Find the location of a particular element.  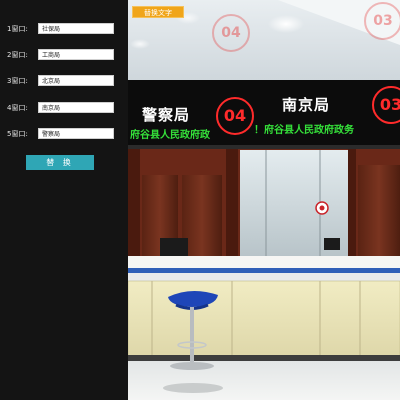

window-5-input is located at coordinates (76, 133).